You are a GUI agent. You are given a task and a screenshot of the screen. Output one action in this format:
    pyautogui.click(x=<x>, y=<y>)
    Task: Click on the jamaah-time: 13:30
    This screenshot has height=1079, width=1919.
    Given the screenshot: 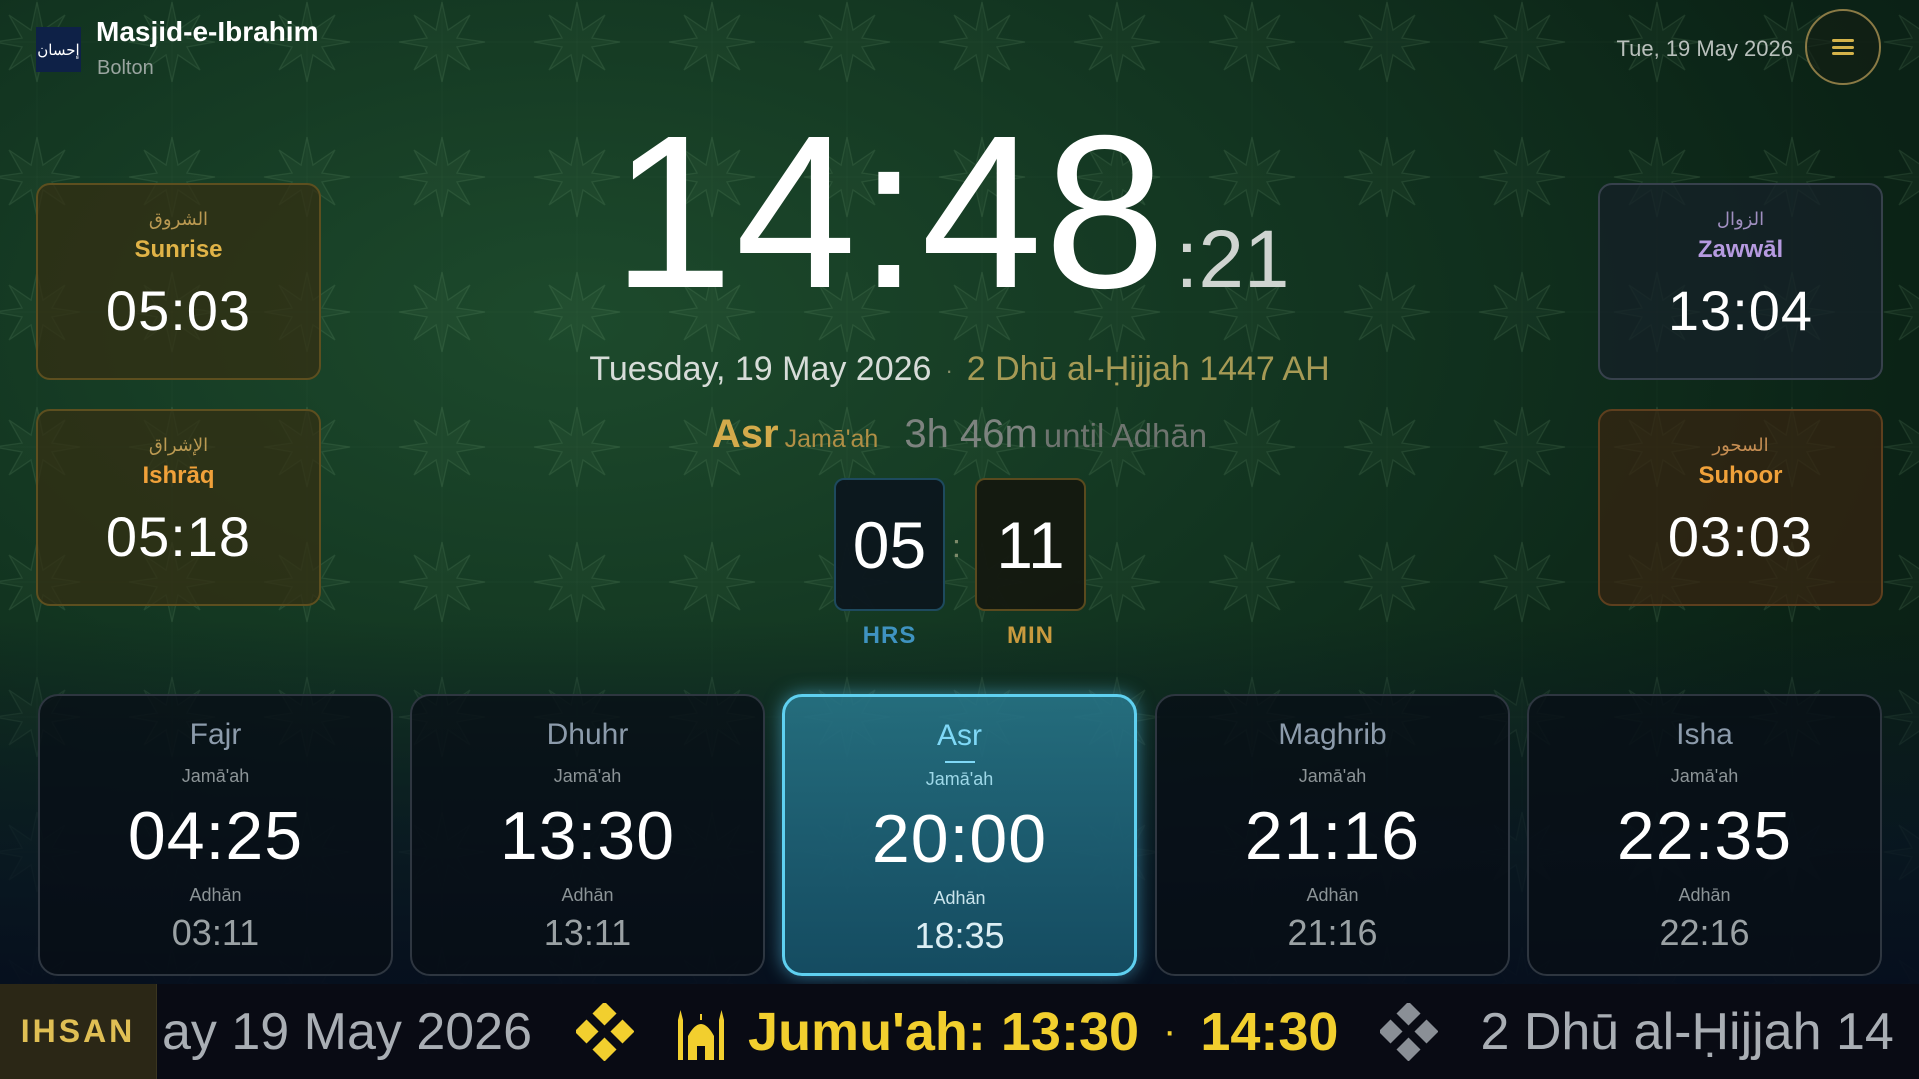 What is the action you would take?
    pyautogui.click(x=587, y=836)
    